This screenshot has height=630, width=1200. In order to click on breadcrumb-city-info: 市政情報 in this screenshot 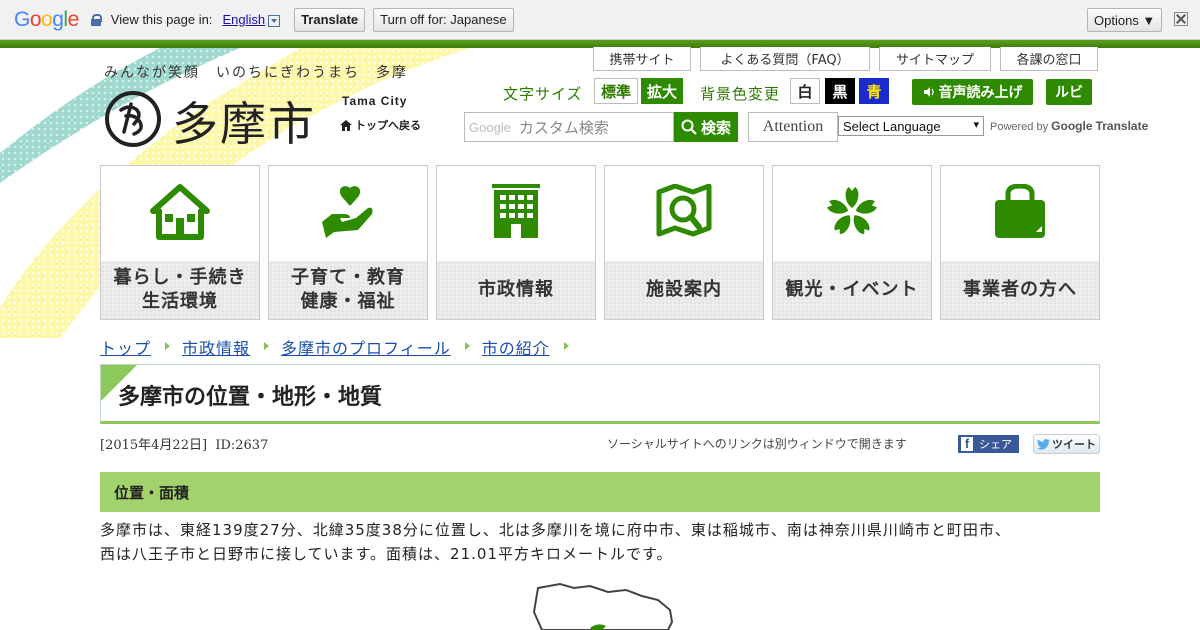, I will do `click(216, 347)`.